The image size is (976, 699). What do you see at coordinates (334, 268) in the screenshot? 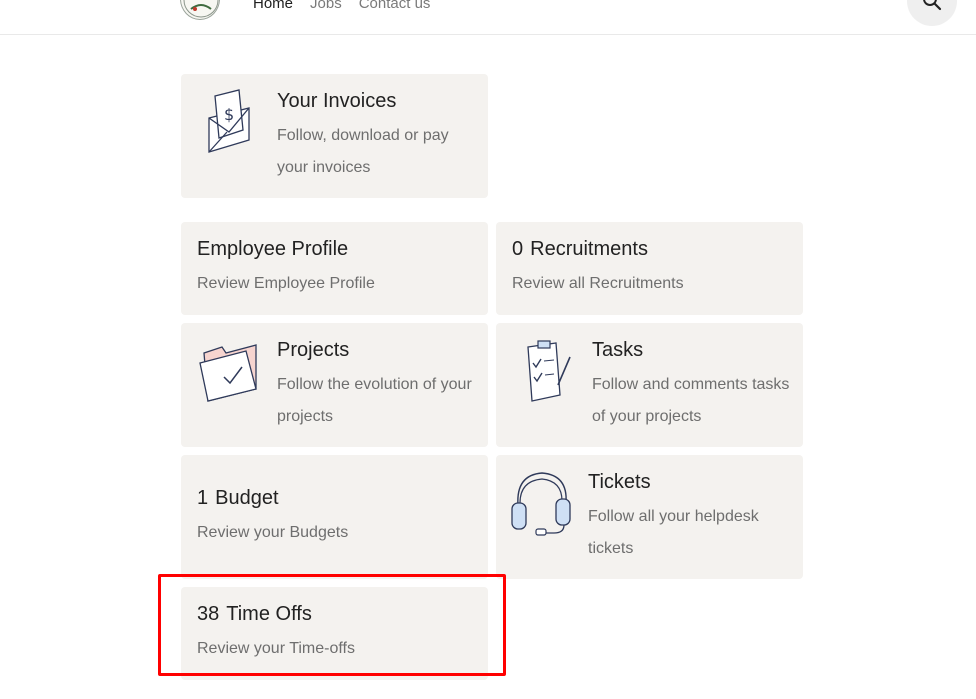
I see `card-employee-profile: Employee Profile Review Employee Profile` at bounding box center [334, 268].